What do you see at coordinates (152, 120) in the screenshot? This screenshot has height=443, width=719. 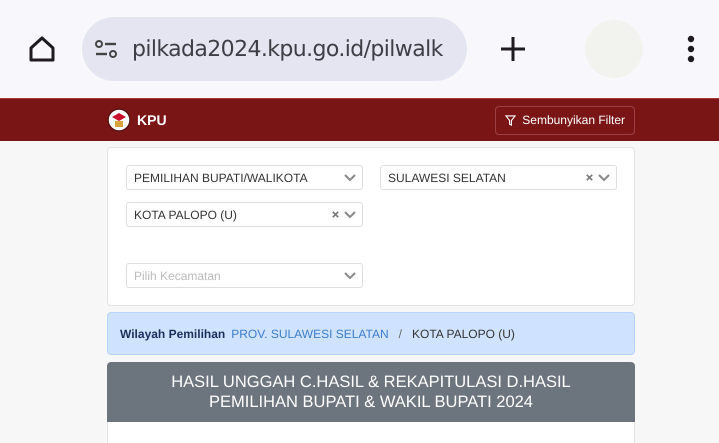 I see `logo-text: KPU` at bounding box center [152, 120].